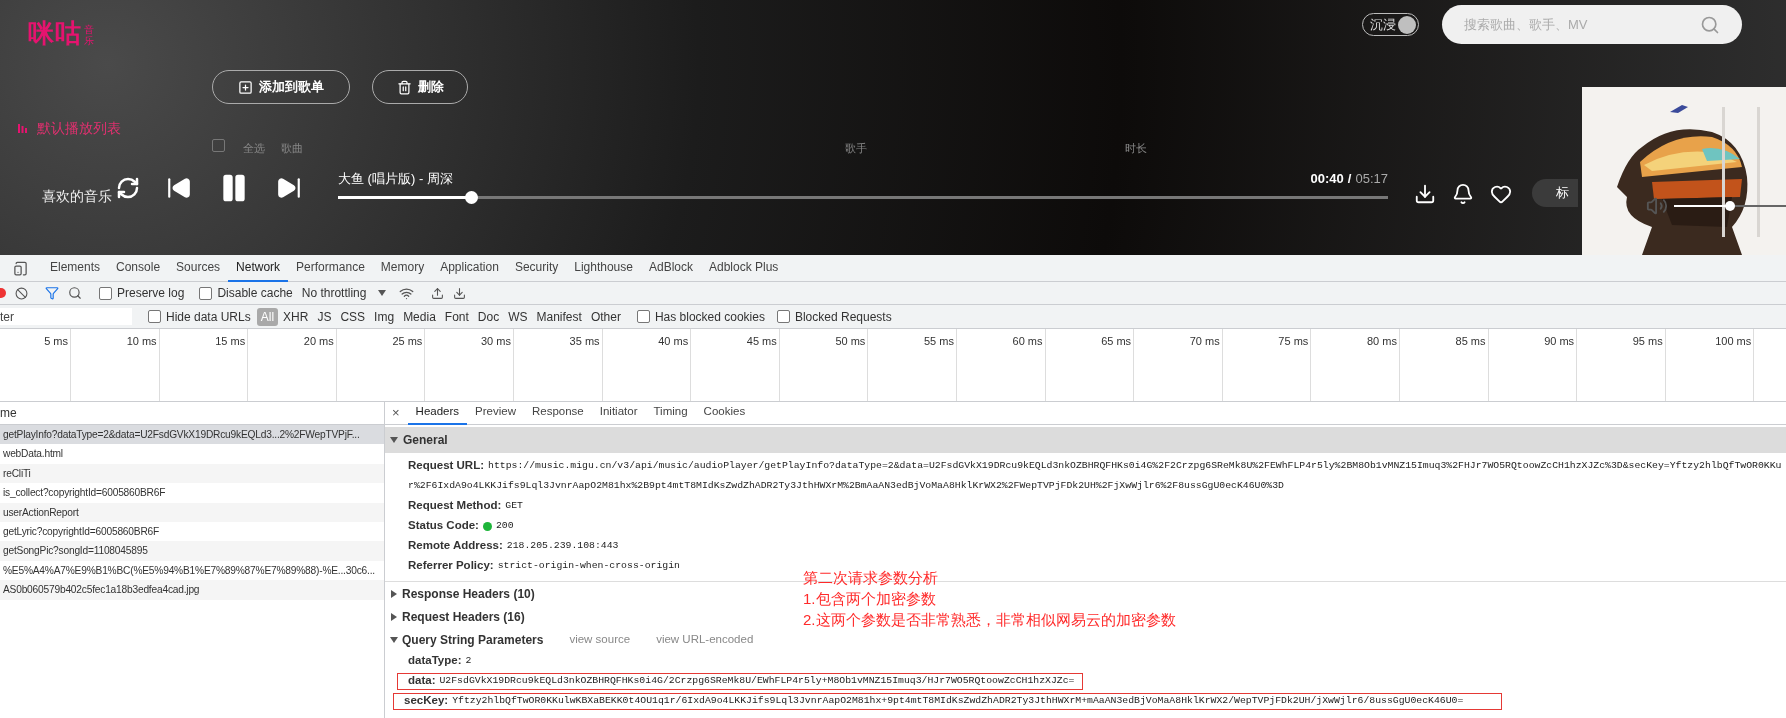 This screenshot has height=718, width=1786. Describe the element at coordinates (514, 505) in the screenshot. I see `field-value: GET` at that location.